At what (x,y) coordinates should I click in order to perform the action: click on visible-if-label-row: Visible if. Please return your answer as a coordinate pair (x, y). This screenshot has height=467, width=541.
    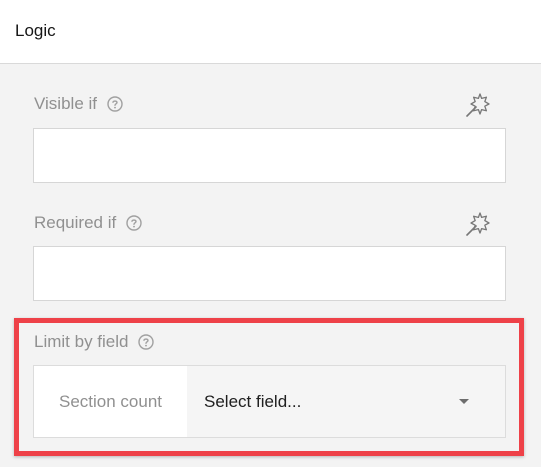
    Looking at the image, I should click on (78, 104).